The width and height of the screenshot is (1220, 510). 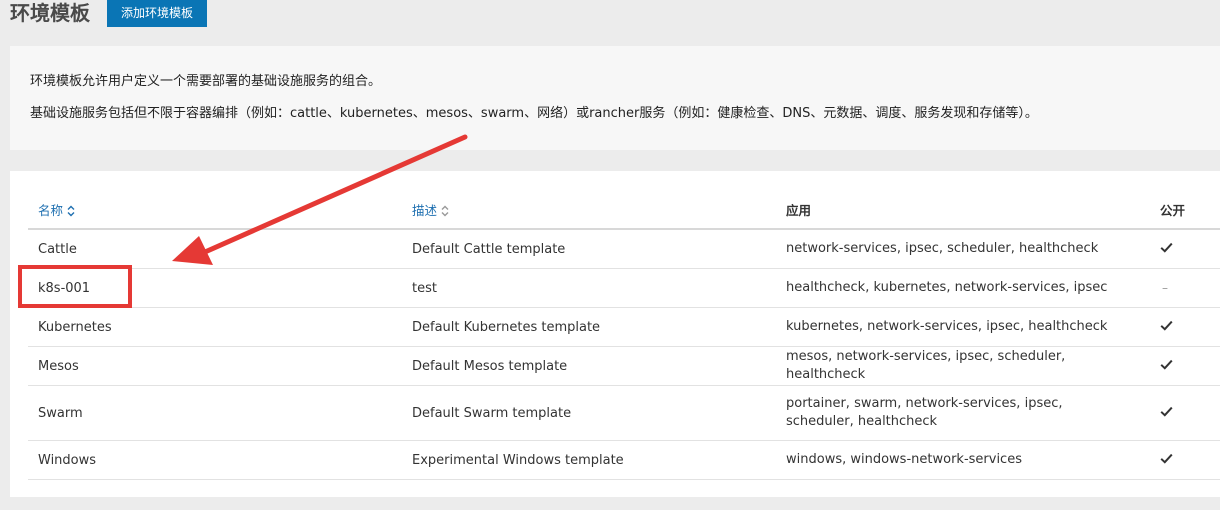 What do you see at coordinates (215, 210) in the screenshot?
I see `column-header-name: 名称` at bounding box center [215, 210].